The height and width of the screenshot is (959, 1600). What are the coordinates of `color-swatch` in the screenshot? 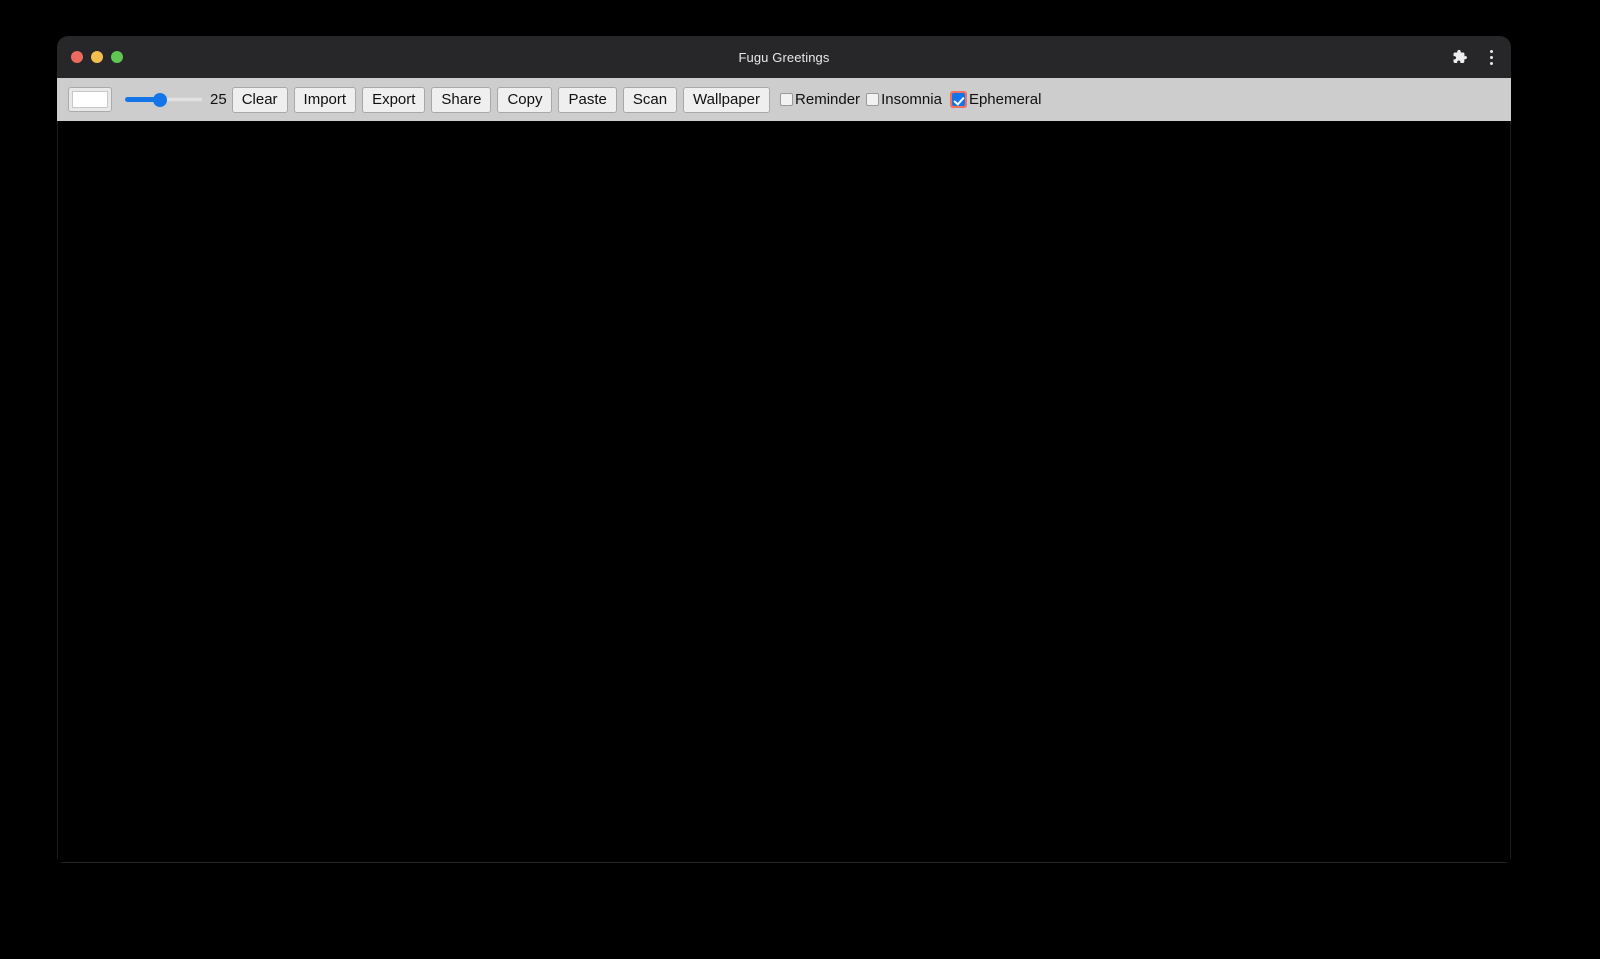 It's located at (90, 99).